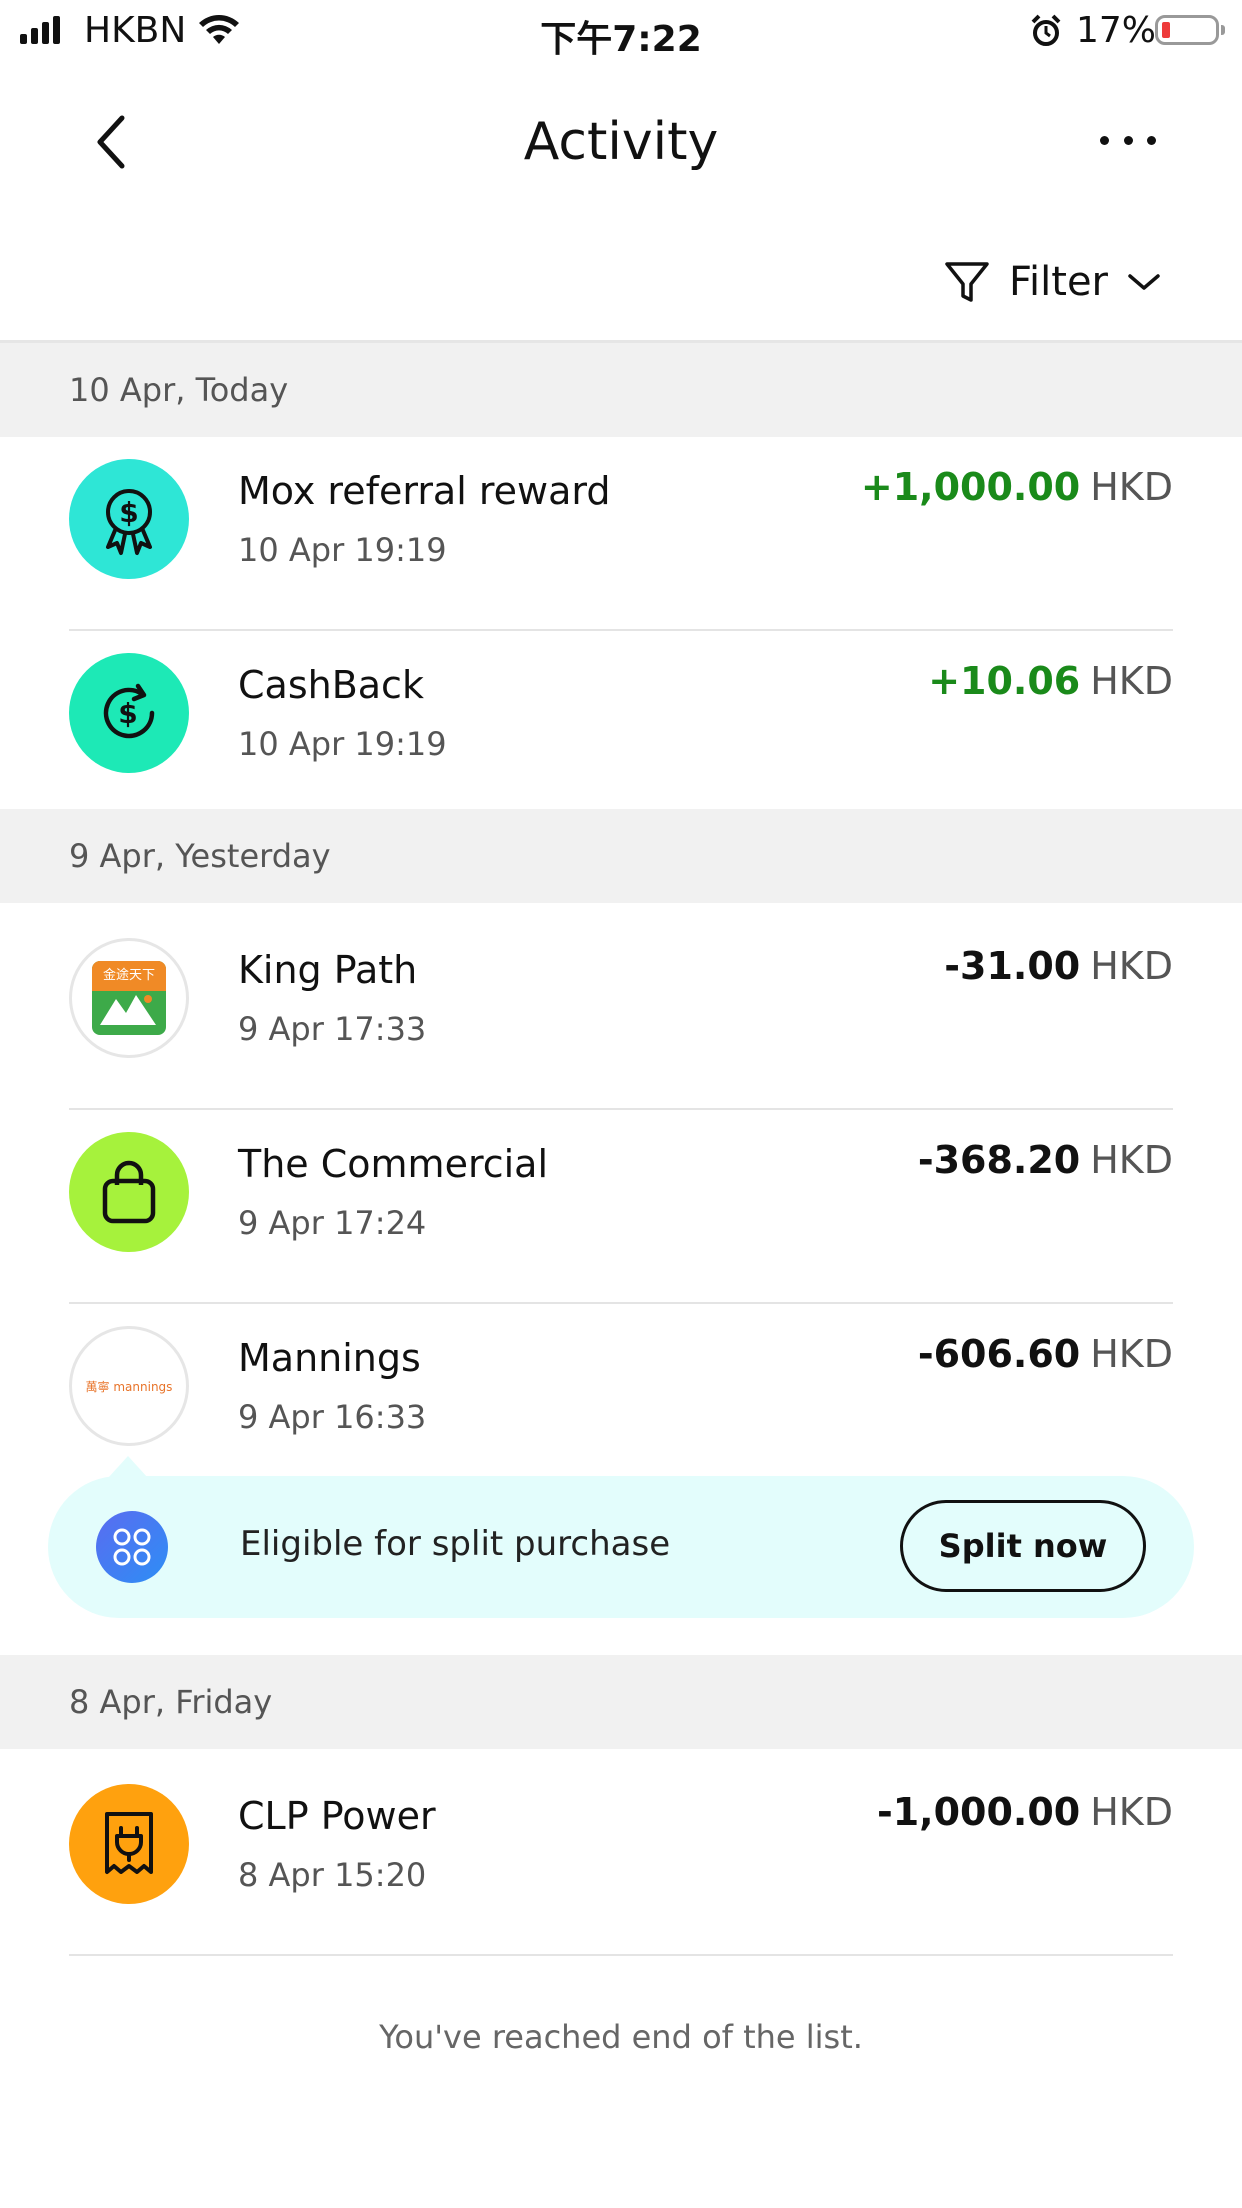 Image resolution: width=1242 pixels, height=2208 pixels. Describe the element at coordinates (621, 856) in the screenshot. I see `section-header-yesterday: 9 Apr, Yesterday` at that location.